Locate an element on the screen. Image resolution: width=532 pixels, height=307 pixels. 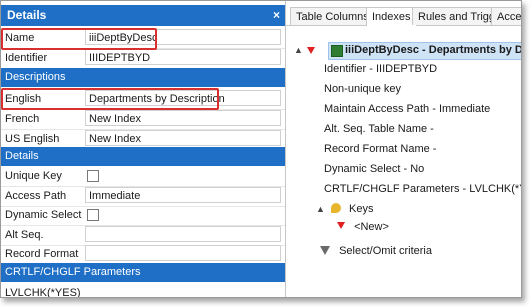
french-description-input: New Index is located at coordinates (183, 118).